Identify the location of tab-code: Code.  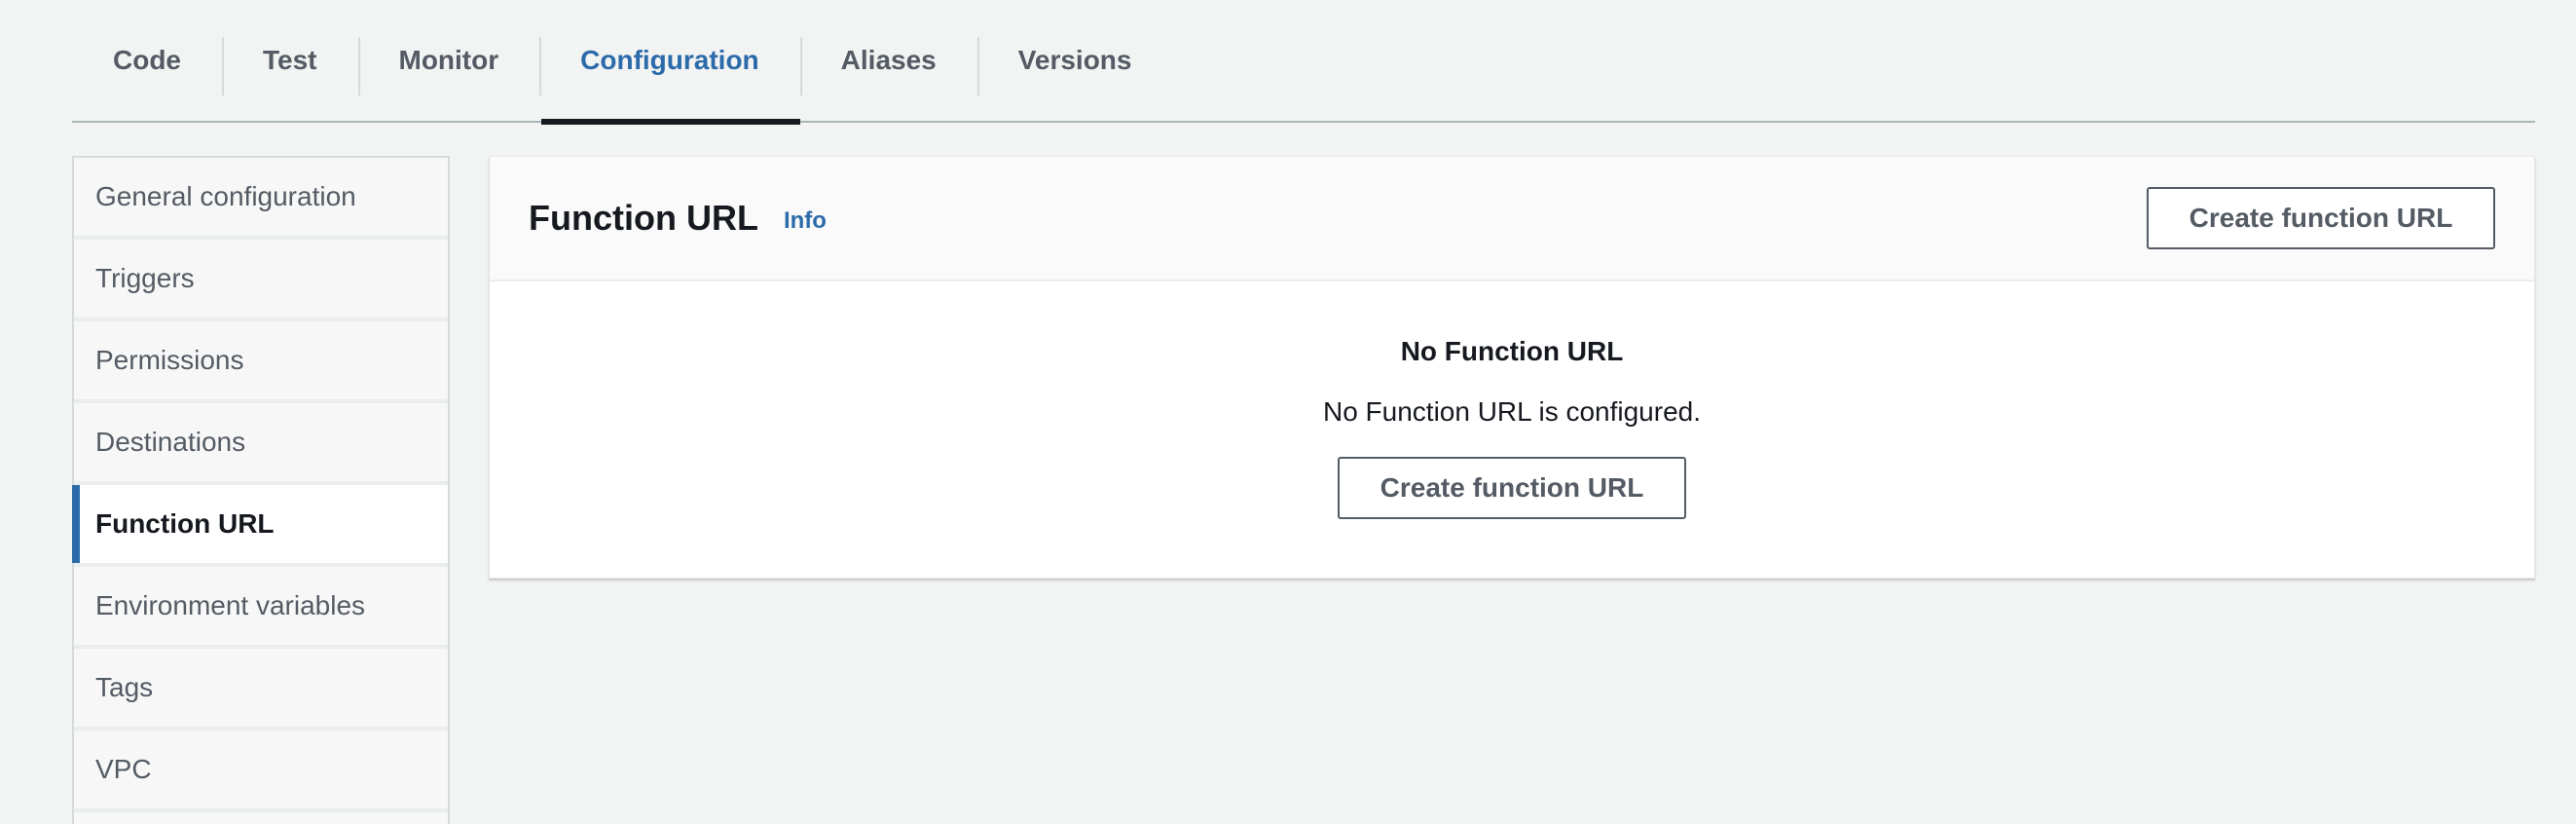
(147, 60).